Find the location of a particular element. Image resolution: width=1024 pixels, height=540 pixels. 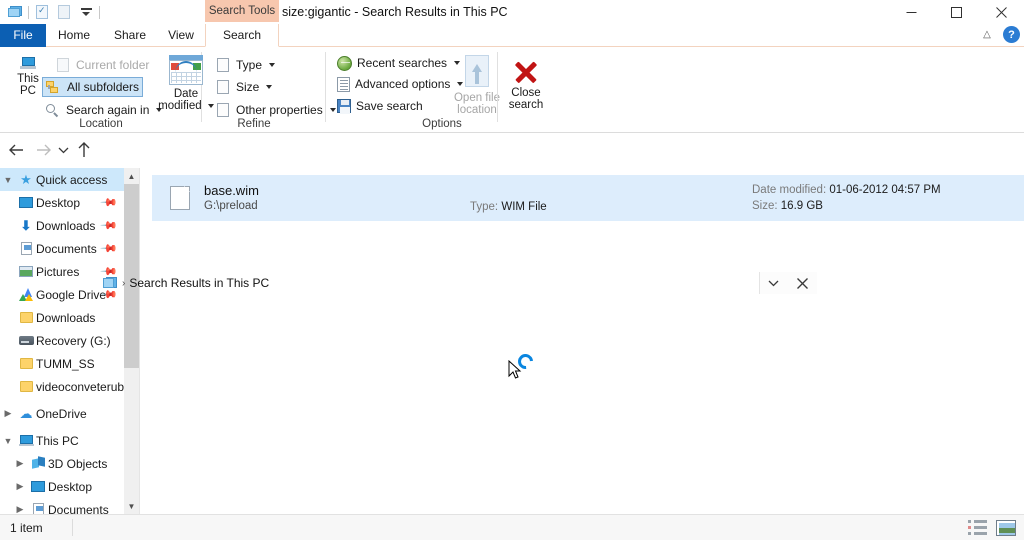

advanced-options-icon is located at coordinates (343, 84).